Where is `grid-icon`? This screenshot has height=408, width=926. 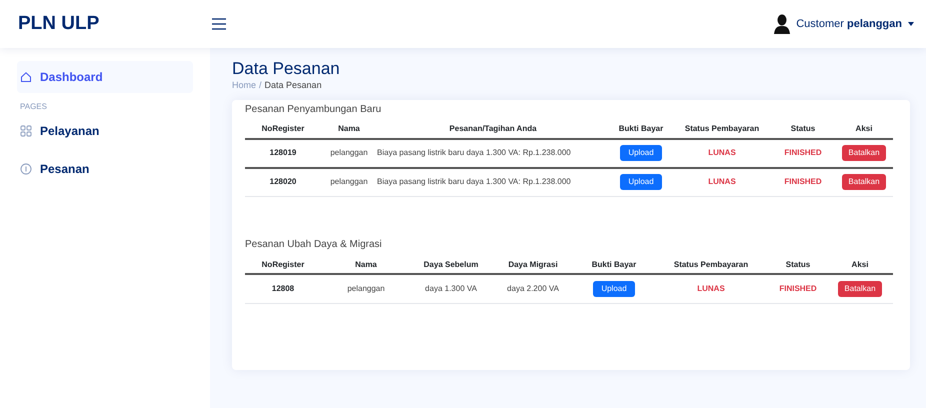
grid-icon is located at coordinates (26, 131).